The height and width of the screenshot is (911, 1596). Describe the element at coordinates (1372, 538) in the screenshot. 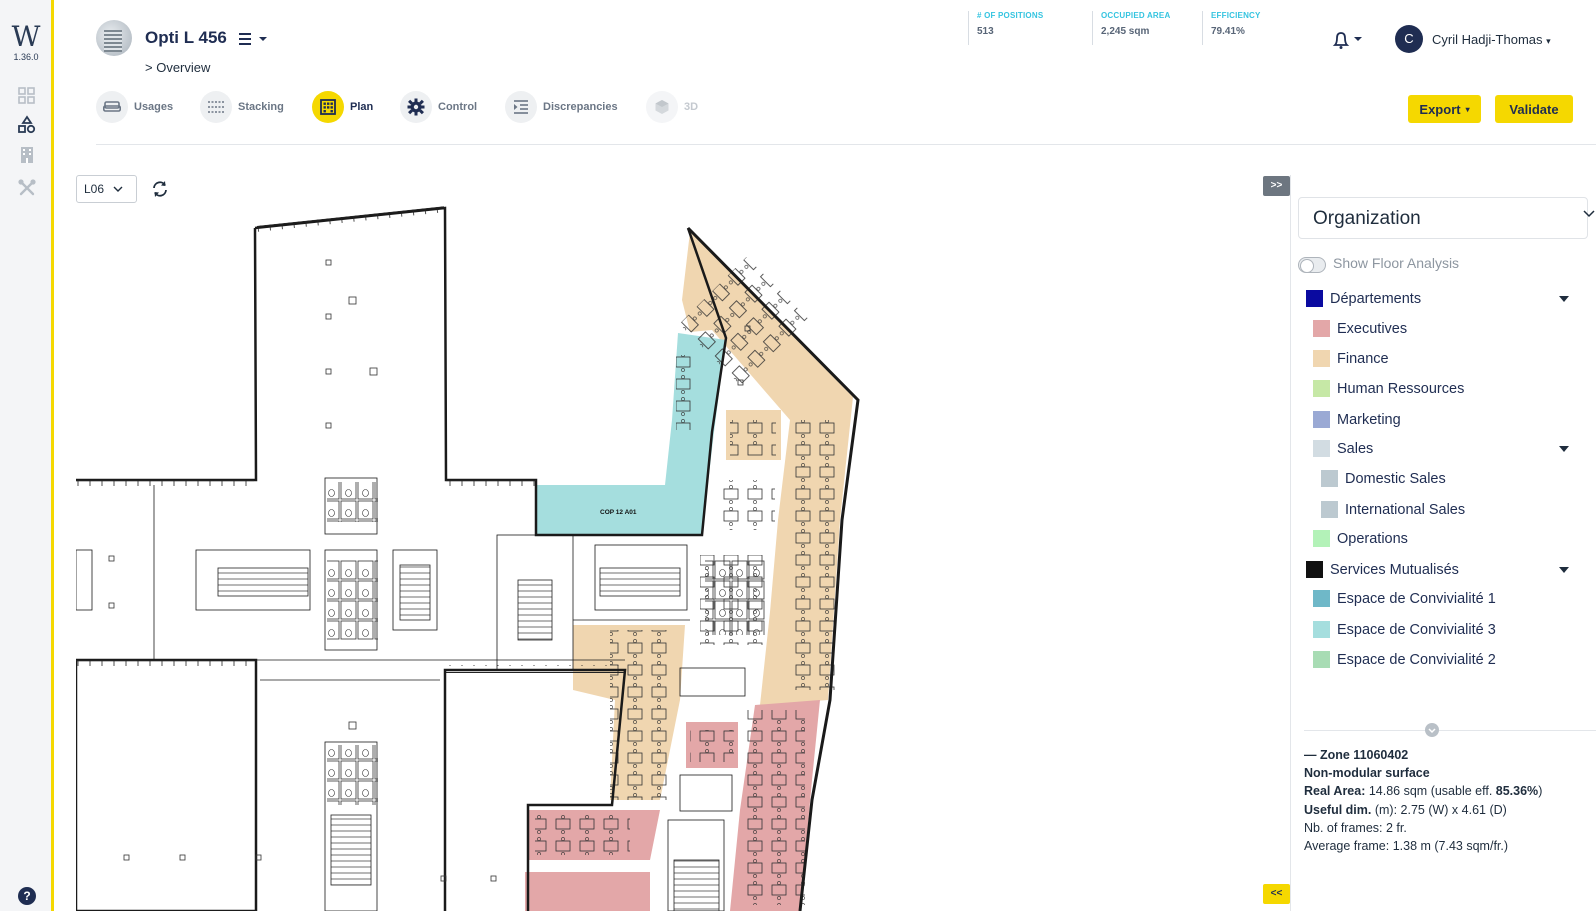

I see `legend-label: Operations` at that location.